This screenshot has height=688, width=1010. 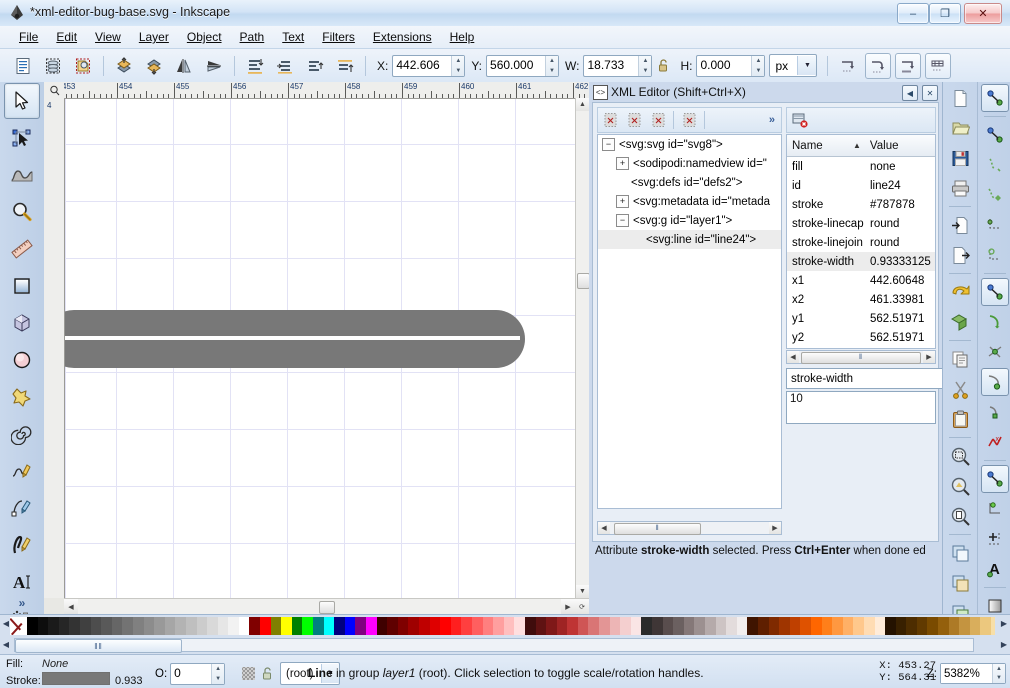 What do you see at coordinates (198, 674) in the screenshot?
I see `opacity-spinbox: ▲▼` at bounding box center [198, 674].